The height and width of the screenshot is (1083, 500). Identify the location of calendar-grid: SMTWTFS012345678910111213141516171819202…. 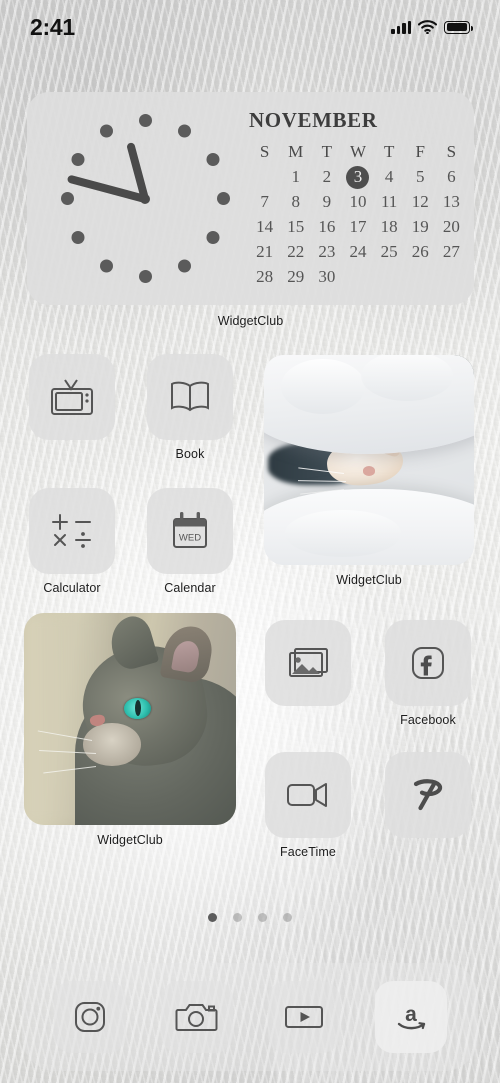
(358, 214).